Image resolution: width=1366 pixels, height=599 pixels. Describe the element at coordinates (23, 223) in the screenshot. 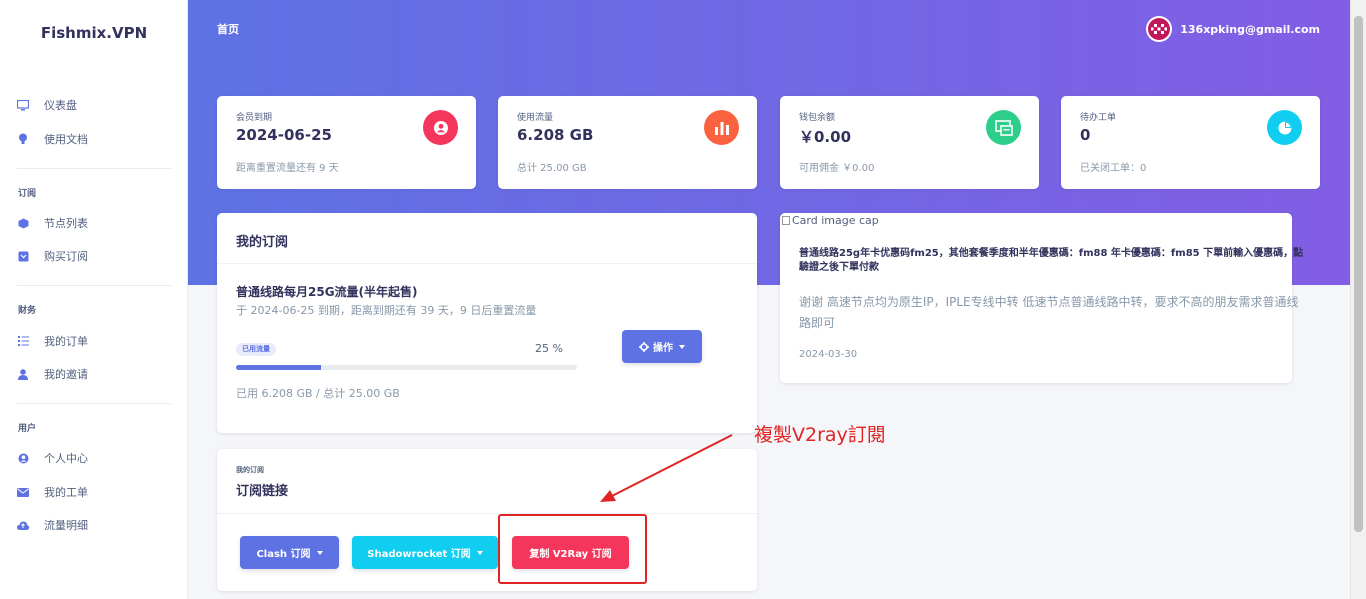

I see `cube-icon` at that location.